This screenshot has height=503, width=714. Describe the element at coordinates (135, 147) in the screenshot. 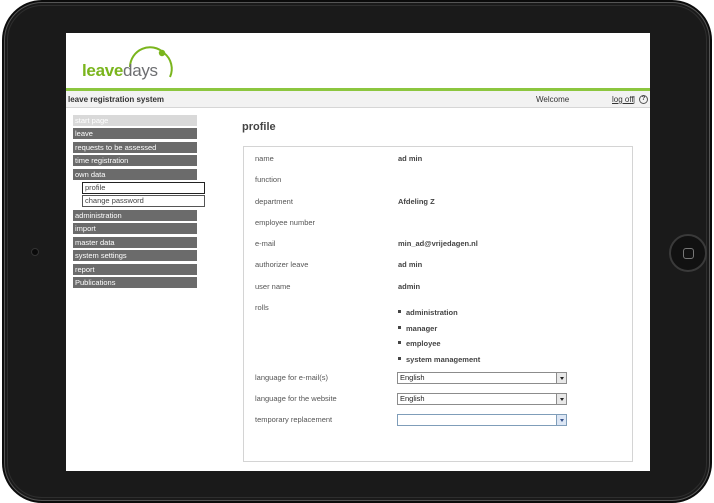

I see `sidebar-item-requests-to-be-assessed: requests to be assessed` at that location.